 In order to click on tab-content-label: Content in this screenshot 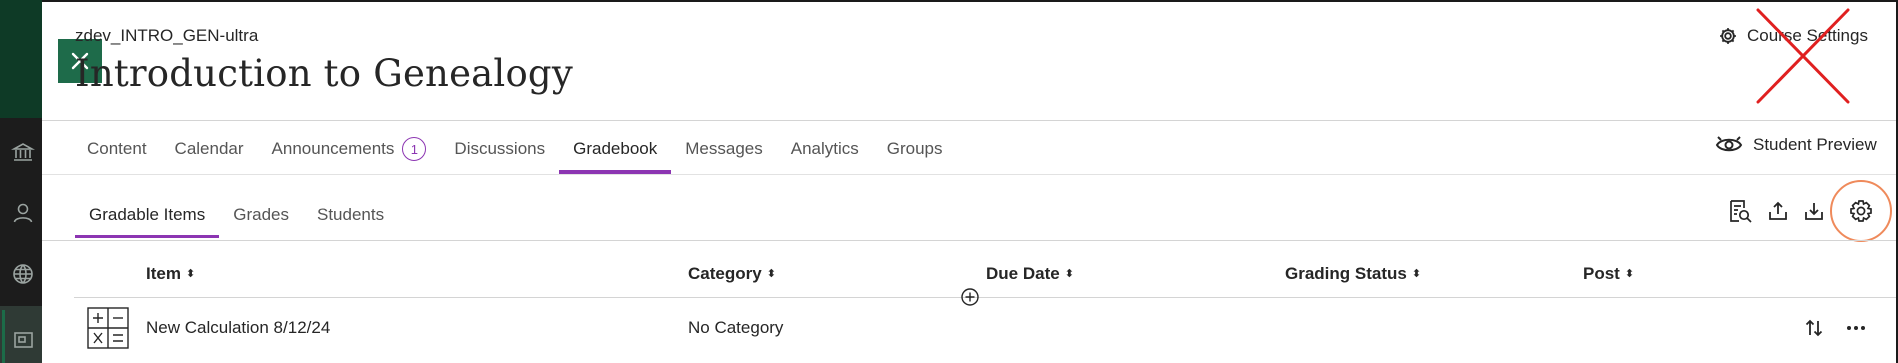, I will do `click(117, 148)`.